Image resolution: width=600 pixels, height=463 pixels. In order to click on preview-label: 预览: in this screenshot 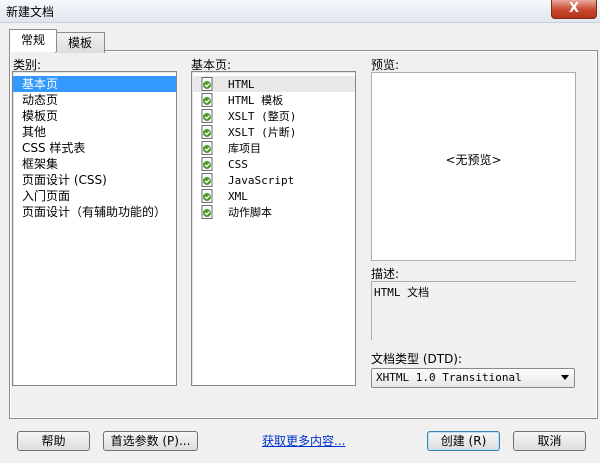, I will do `click(385, 65)`.